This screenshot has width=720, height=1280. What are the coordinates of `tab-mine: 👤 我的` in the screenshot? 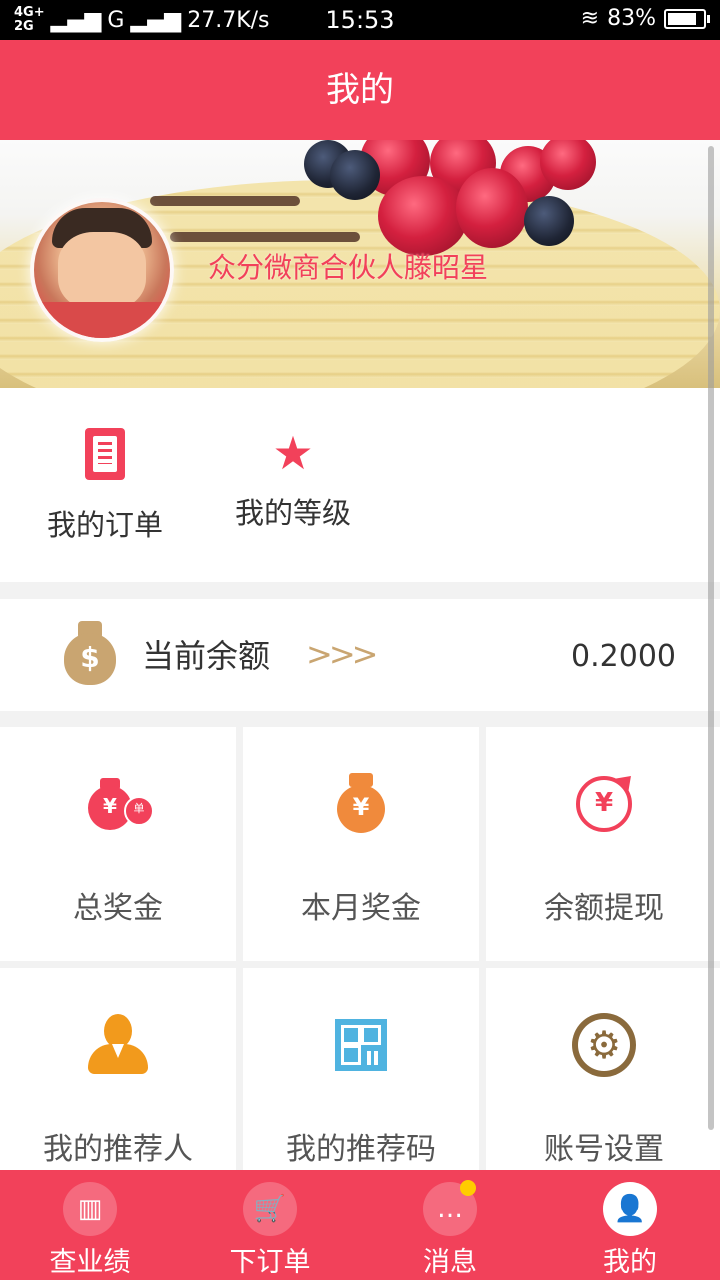 It's located at (630, 1225).